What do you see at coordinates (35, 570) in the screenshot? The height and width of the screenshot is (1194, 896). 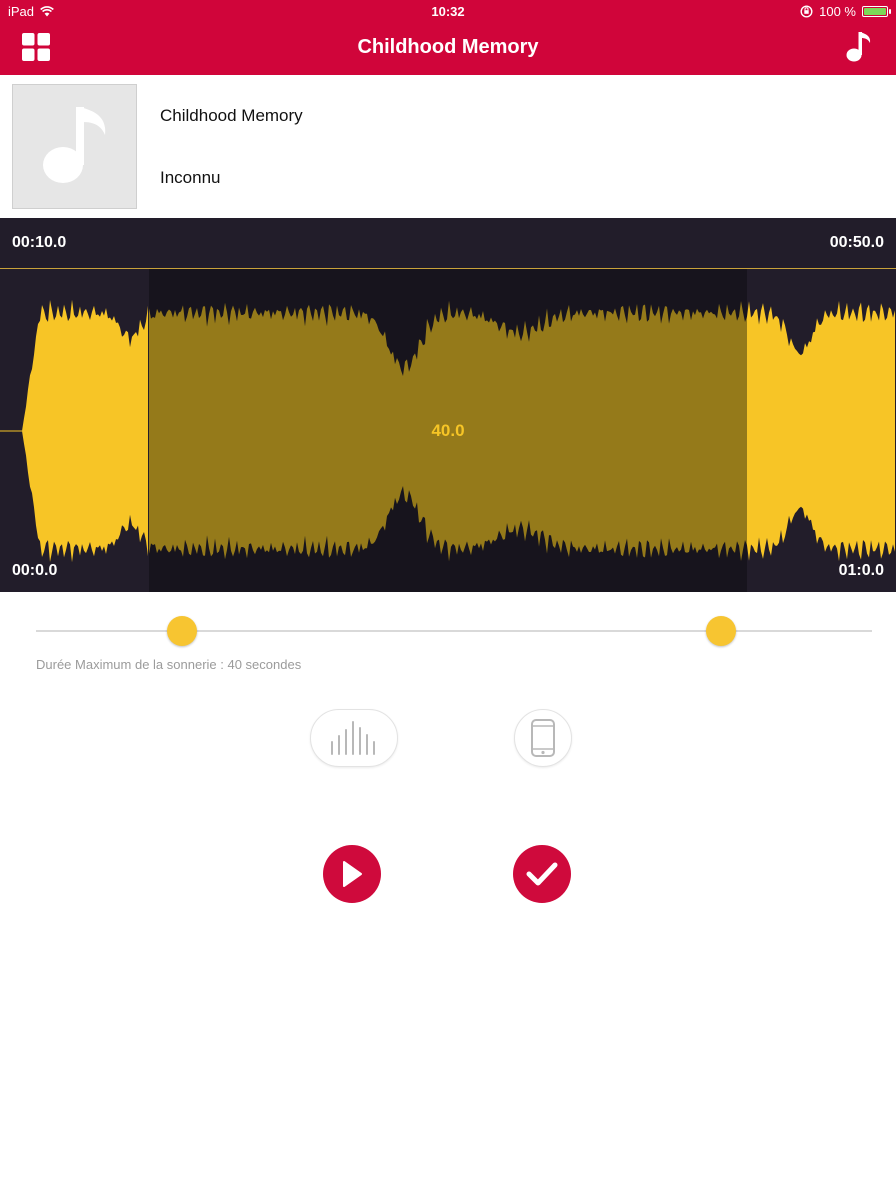 I see `track-start-time: 00:0.0` at bounding box center [35, 570].